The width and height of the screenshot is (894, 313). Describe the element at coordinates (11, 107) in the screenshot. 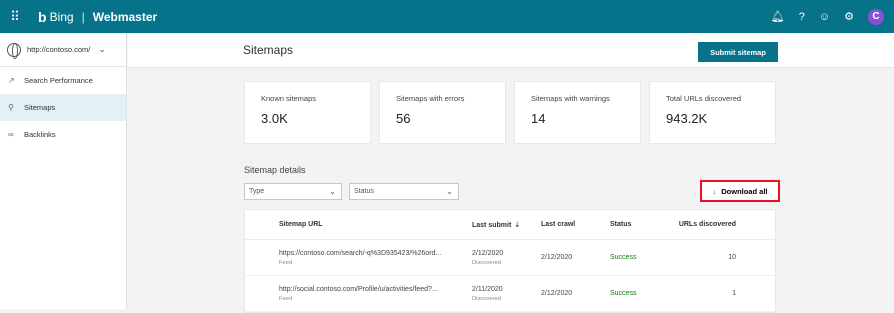

I see `sitemap-icon: ⚲` at that location.